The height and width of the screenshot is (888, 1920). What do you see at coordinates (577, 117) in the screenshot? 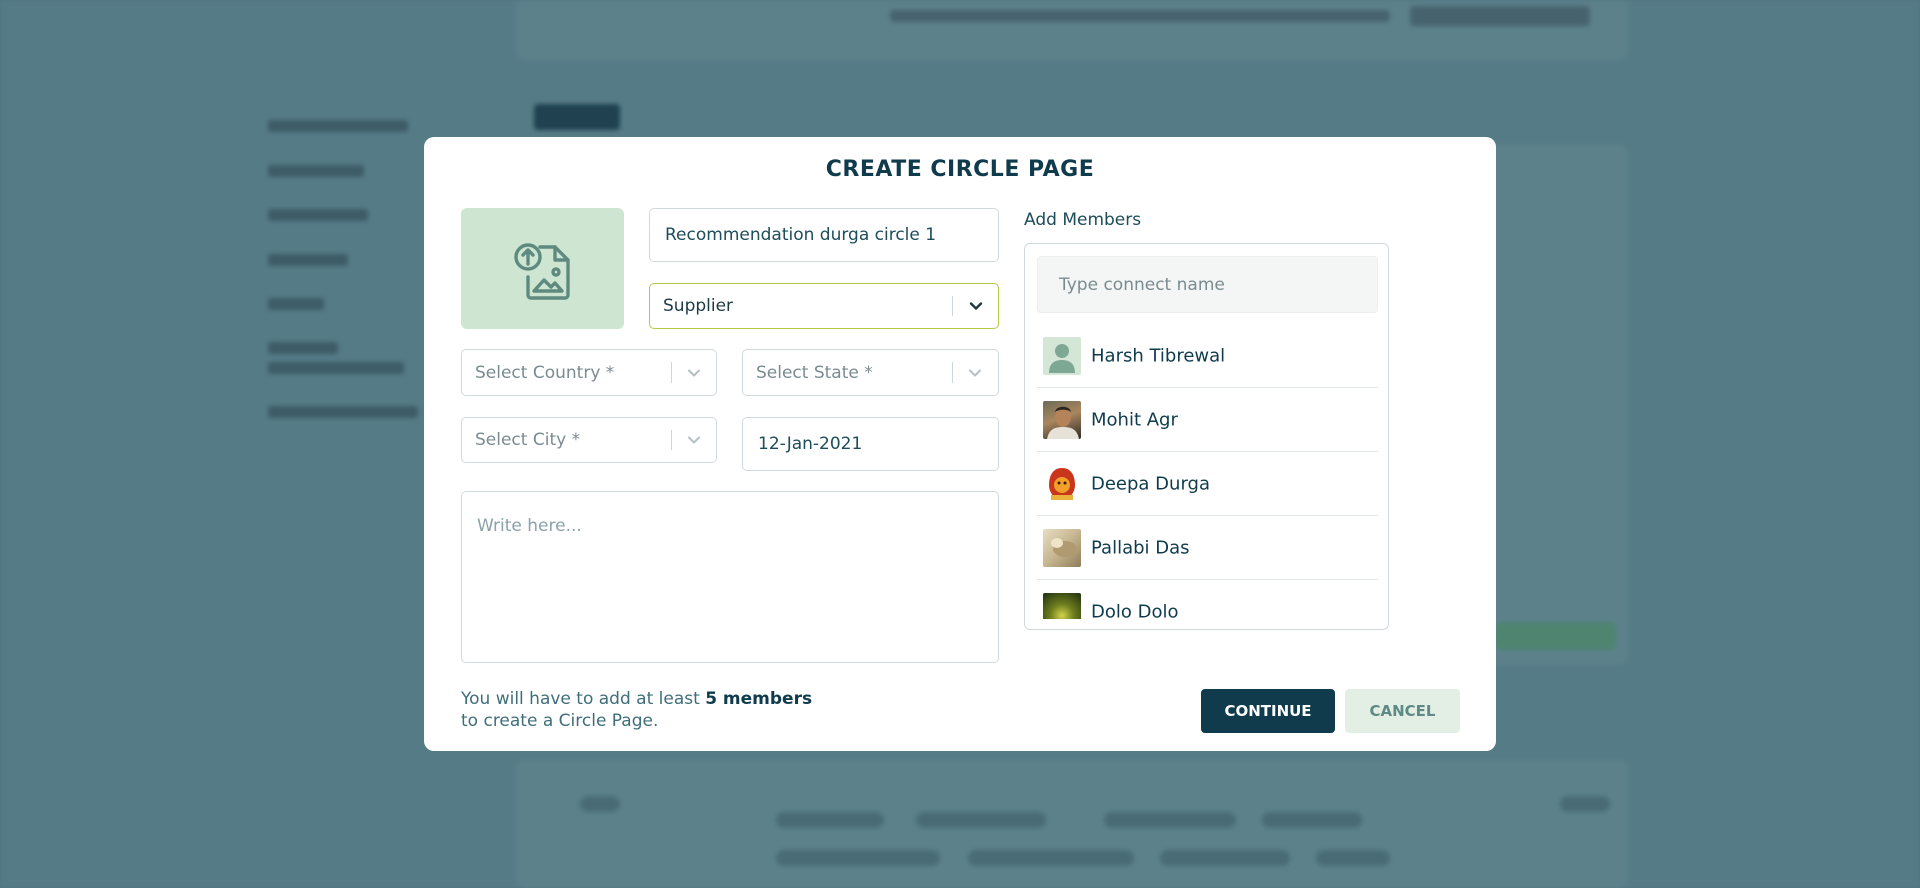
I see `bg-heading` at bounding box center [577, 117].